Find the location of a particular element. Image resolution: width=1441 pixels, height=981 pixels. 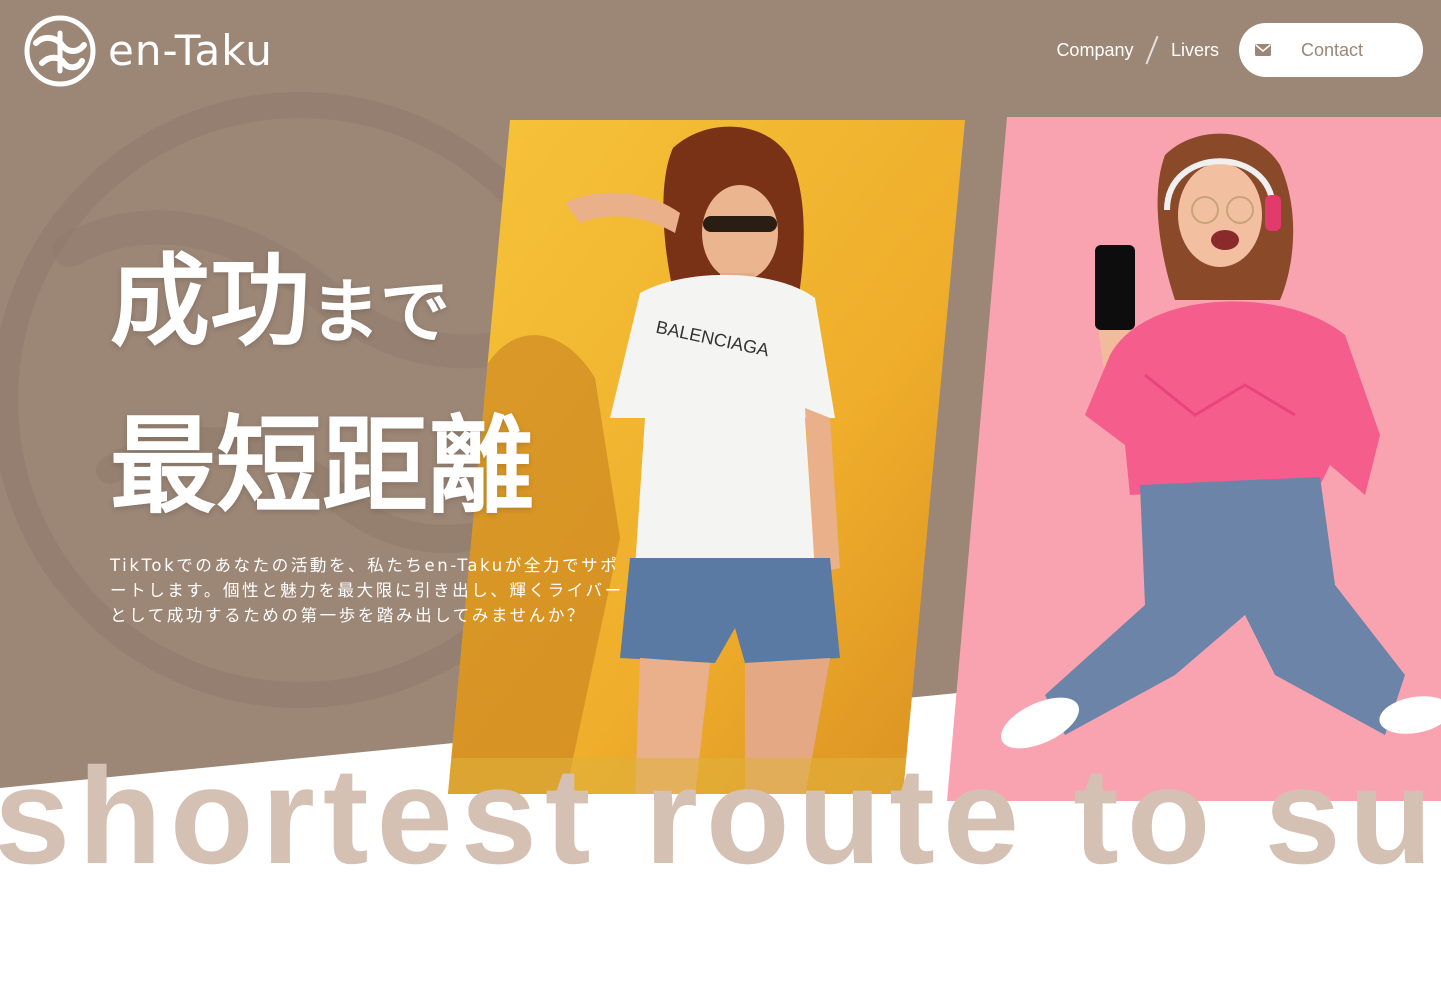

brand-name: en-Taku is located at coordinates (190, 50).